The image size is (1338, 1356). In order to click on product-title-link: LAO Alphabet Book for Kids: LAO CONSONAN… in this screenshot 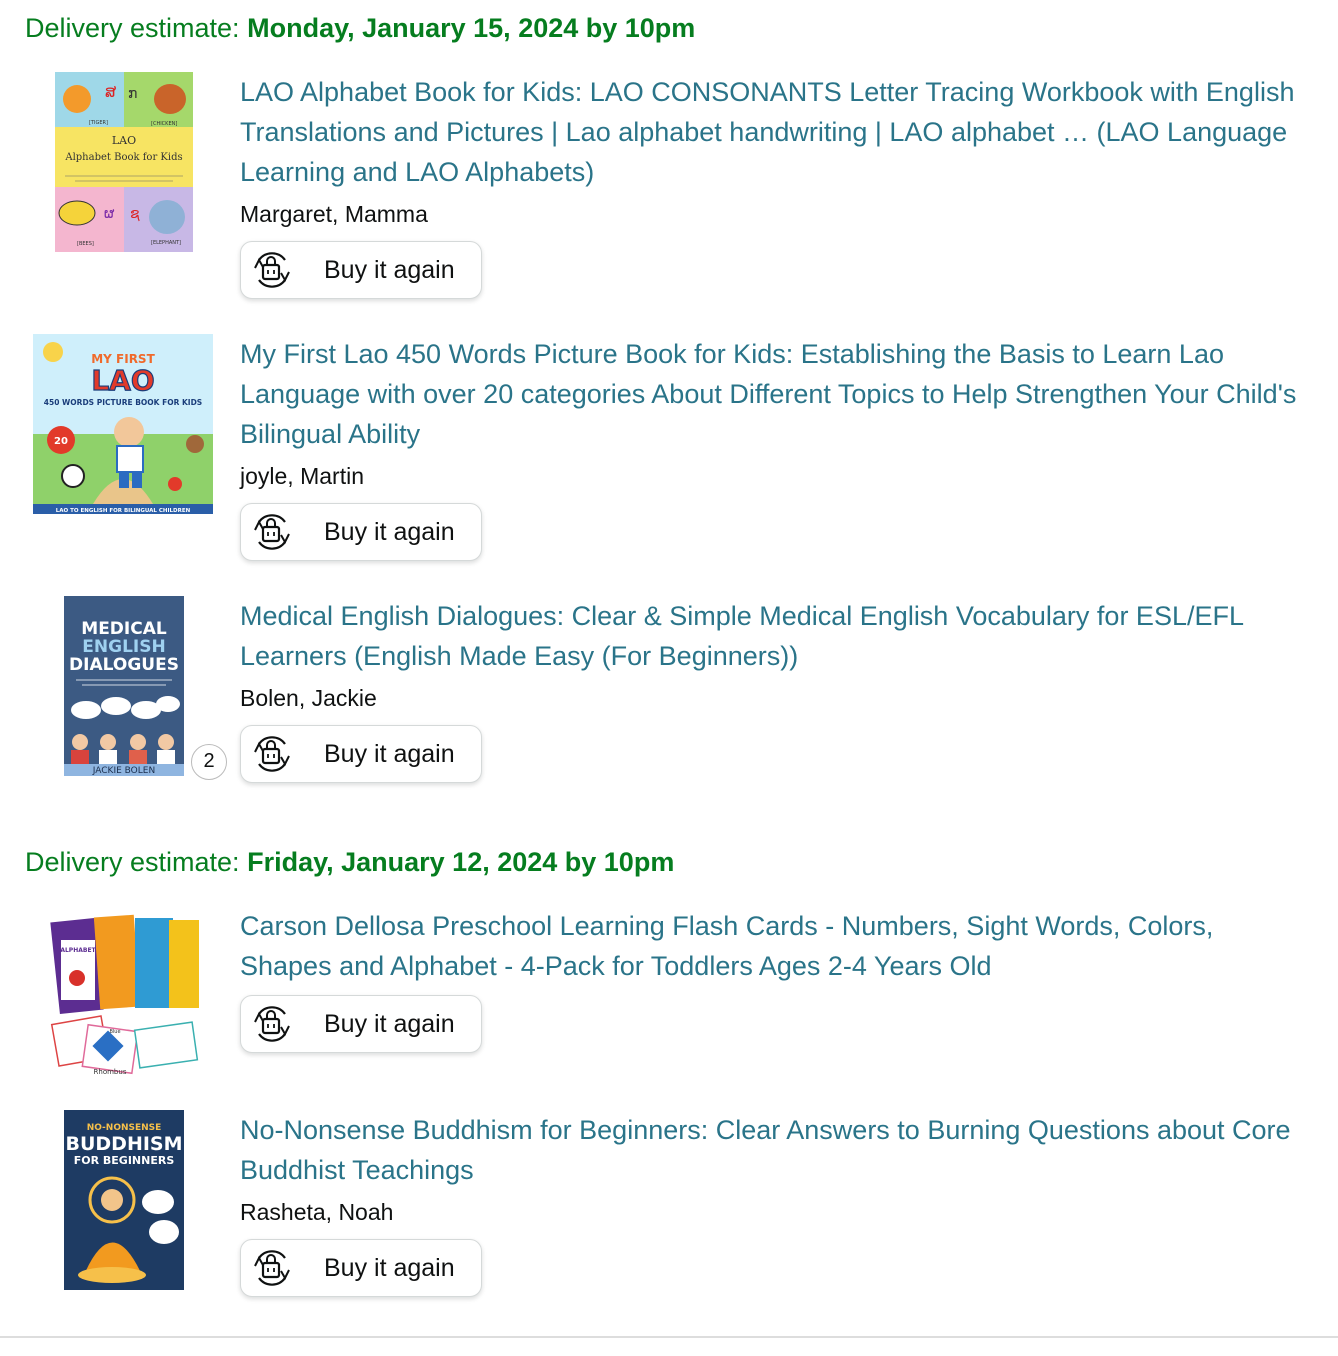, I will do `click(770, 132)`.